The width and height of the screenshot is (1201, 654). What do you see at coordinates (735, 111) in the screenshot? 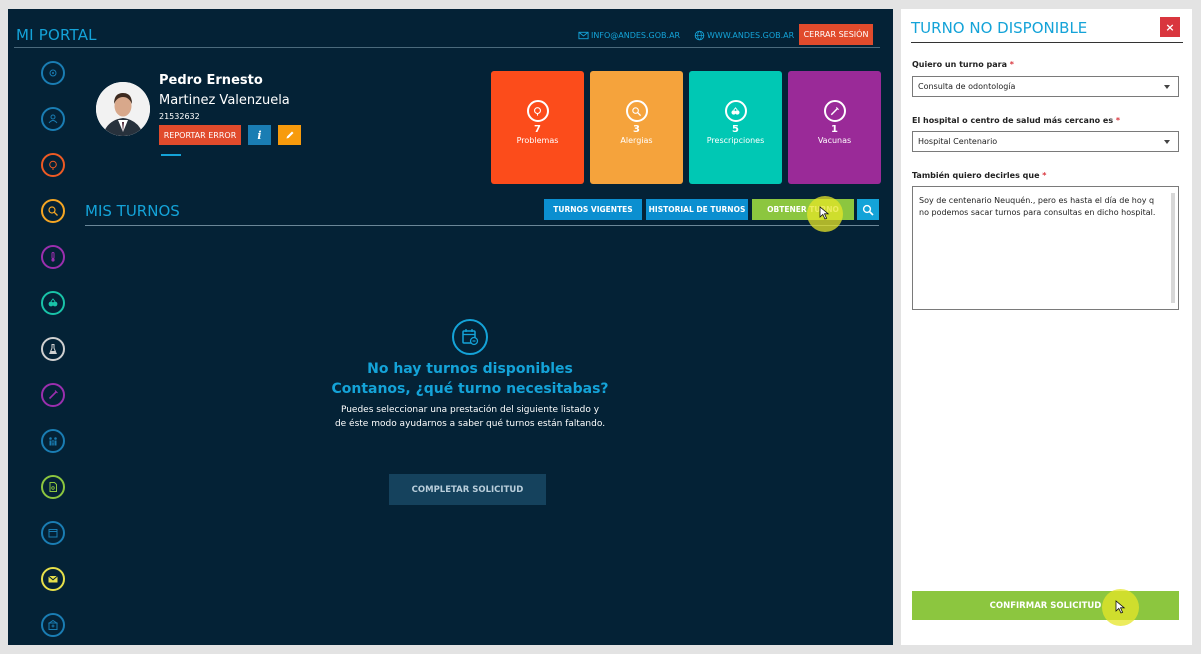
I see `pills-icon` at bounding box center [735, 111].